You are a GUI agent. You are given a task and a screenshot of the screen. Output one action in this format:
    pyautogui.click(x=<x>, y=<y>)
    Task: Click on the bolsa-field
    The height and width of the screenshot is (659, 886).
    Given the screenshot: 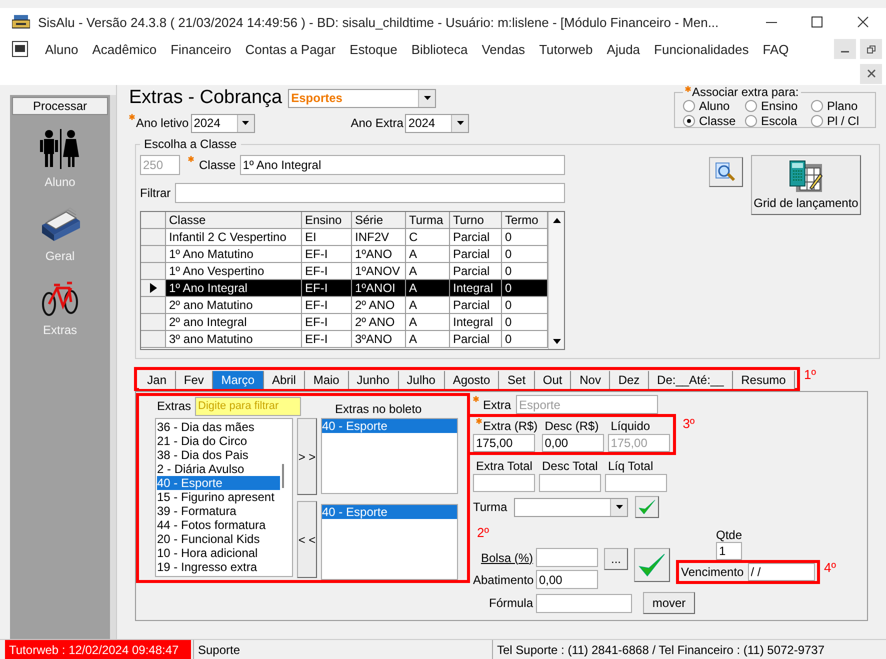 What is the action you would take?
    pyautogui.click(x=567, y=557)
    